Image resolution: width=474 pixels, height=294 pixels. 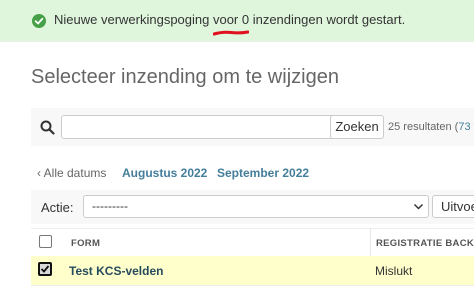 What do you see at coordinates (423, 127) in the screenshot?
I see `result-count-text: 25 resultaten (` at bounding box center [423, 127].